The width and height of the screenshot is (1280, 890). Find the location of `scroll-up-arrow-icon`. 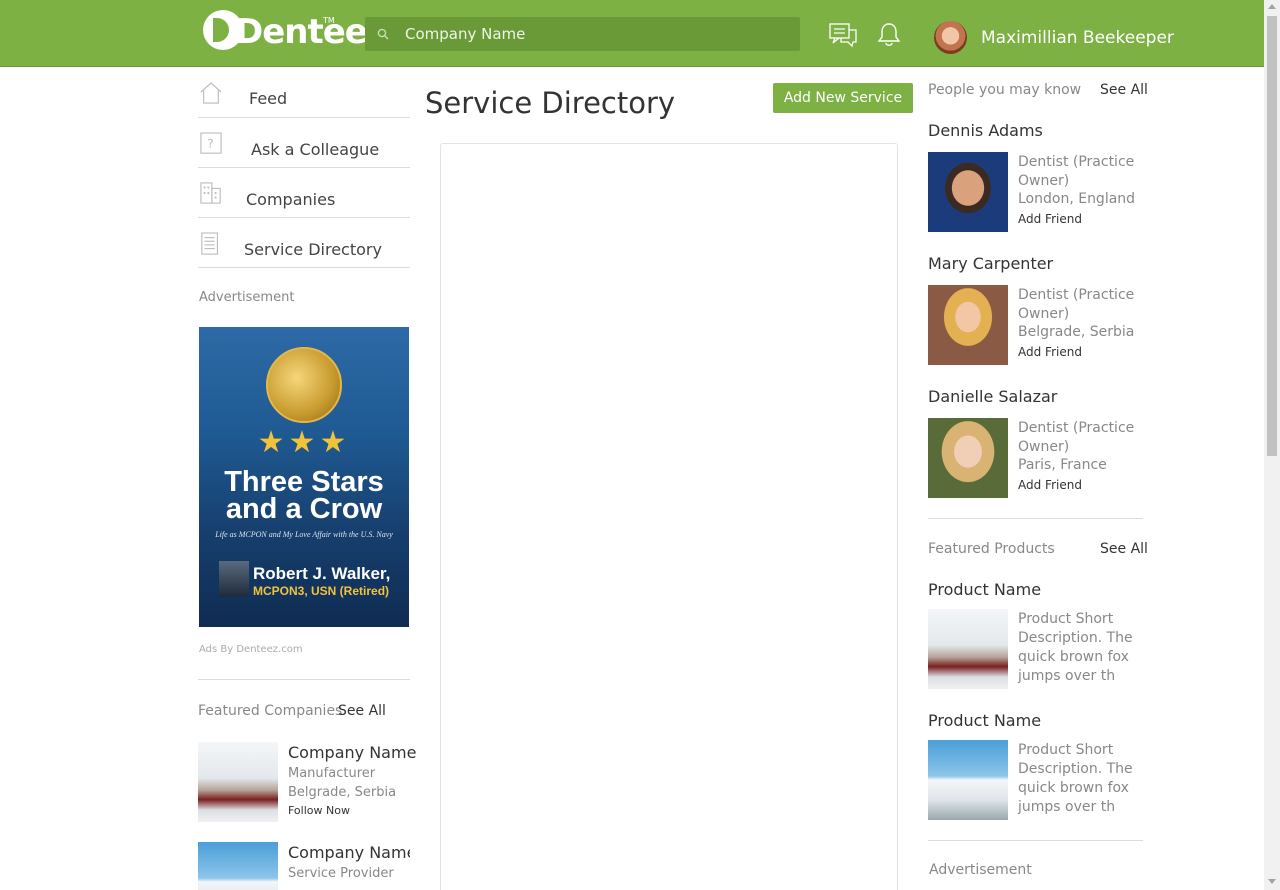

scroll-up-arrow-icon is located at coordinates (1272, 6).